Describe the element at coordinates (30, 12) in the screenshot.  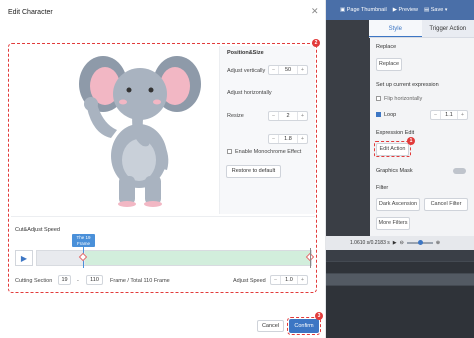
I see `modal-title: Edit Character` at that location.